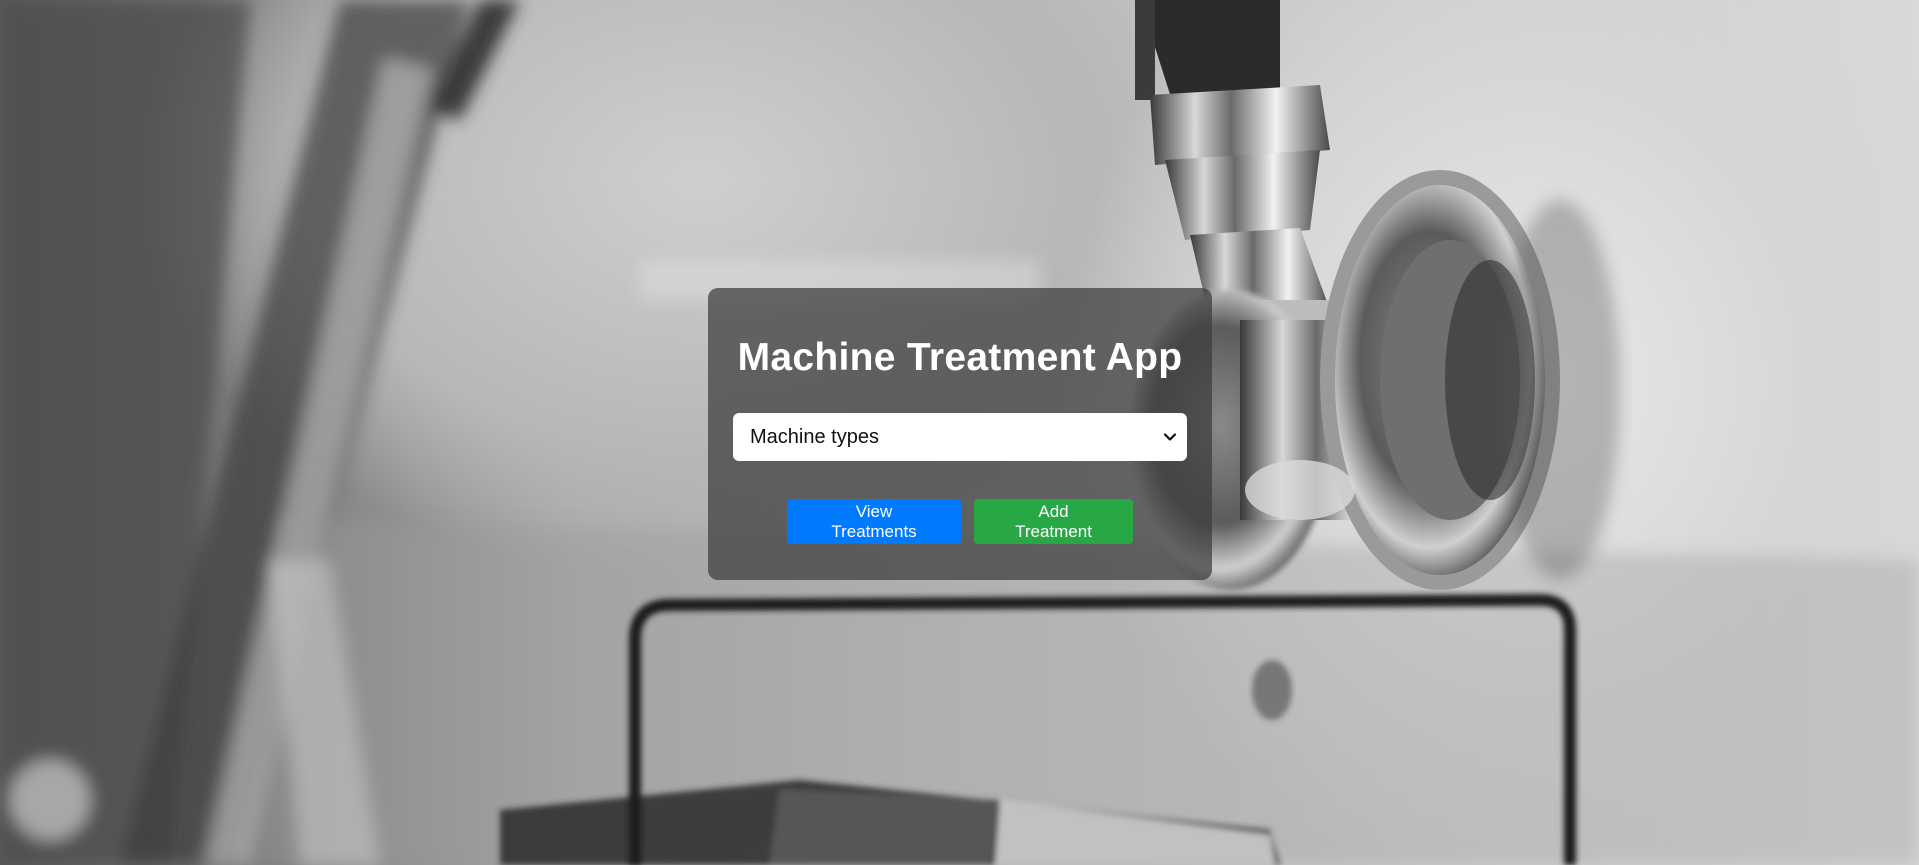 The width and height of the screenshot is (1919, 865). I want to click on chevron-down-icon, so click(1170, 437).